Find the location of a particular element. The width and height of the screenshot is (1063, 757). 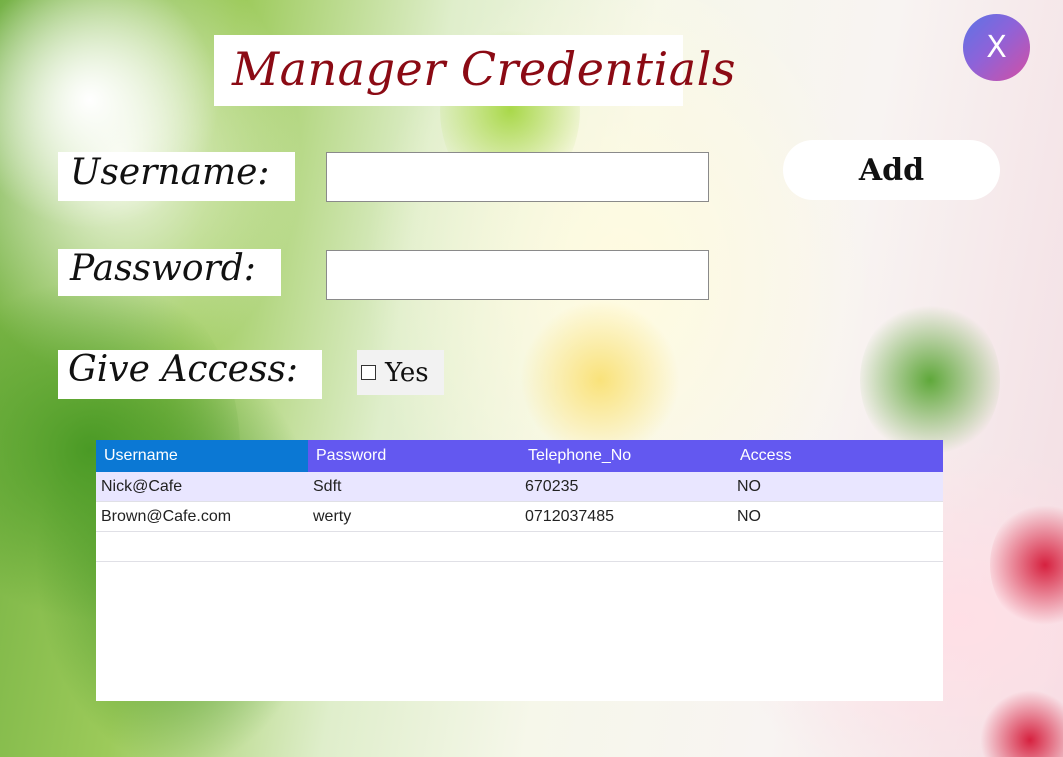

access-checkbox is located at coordinates (368, 372).